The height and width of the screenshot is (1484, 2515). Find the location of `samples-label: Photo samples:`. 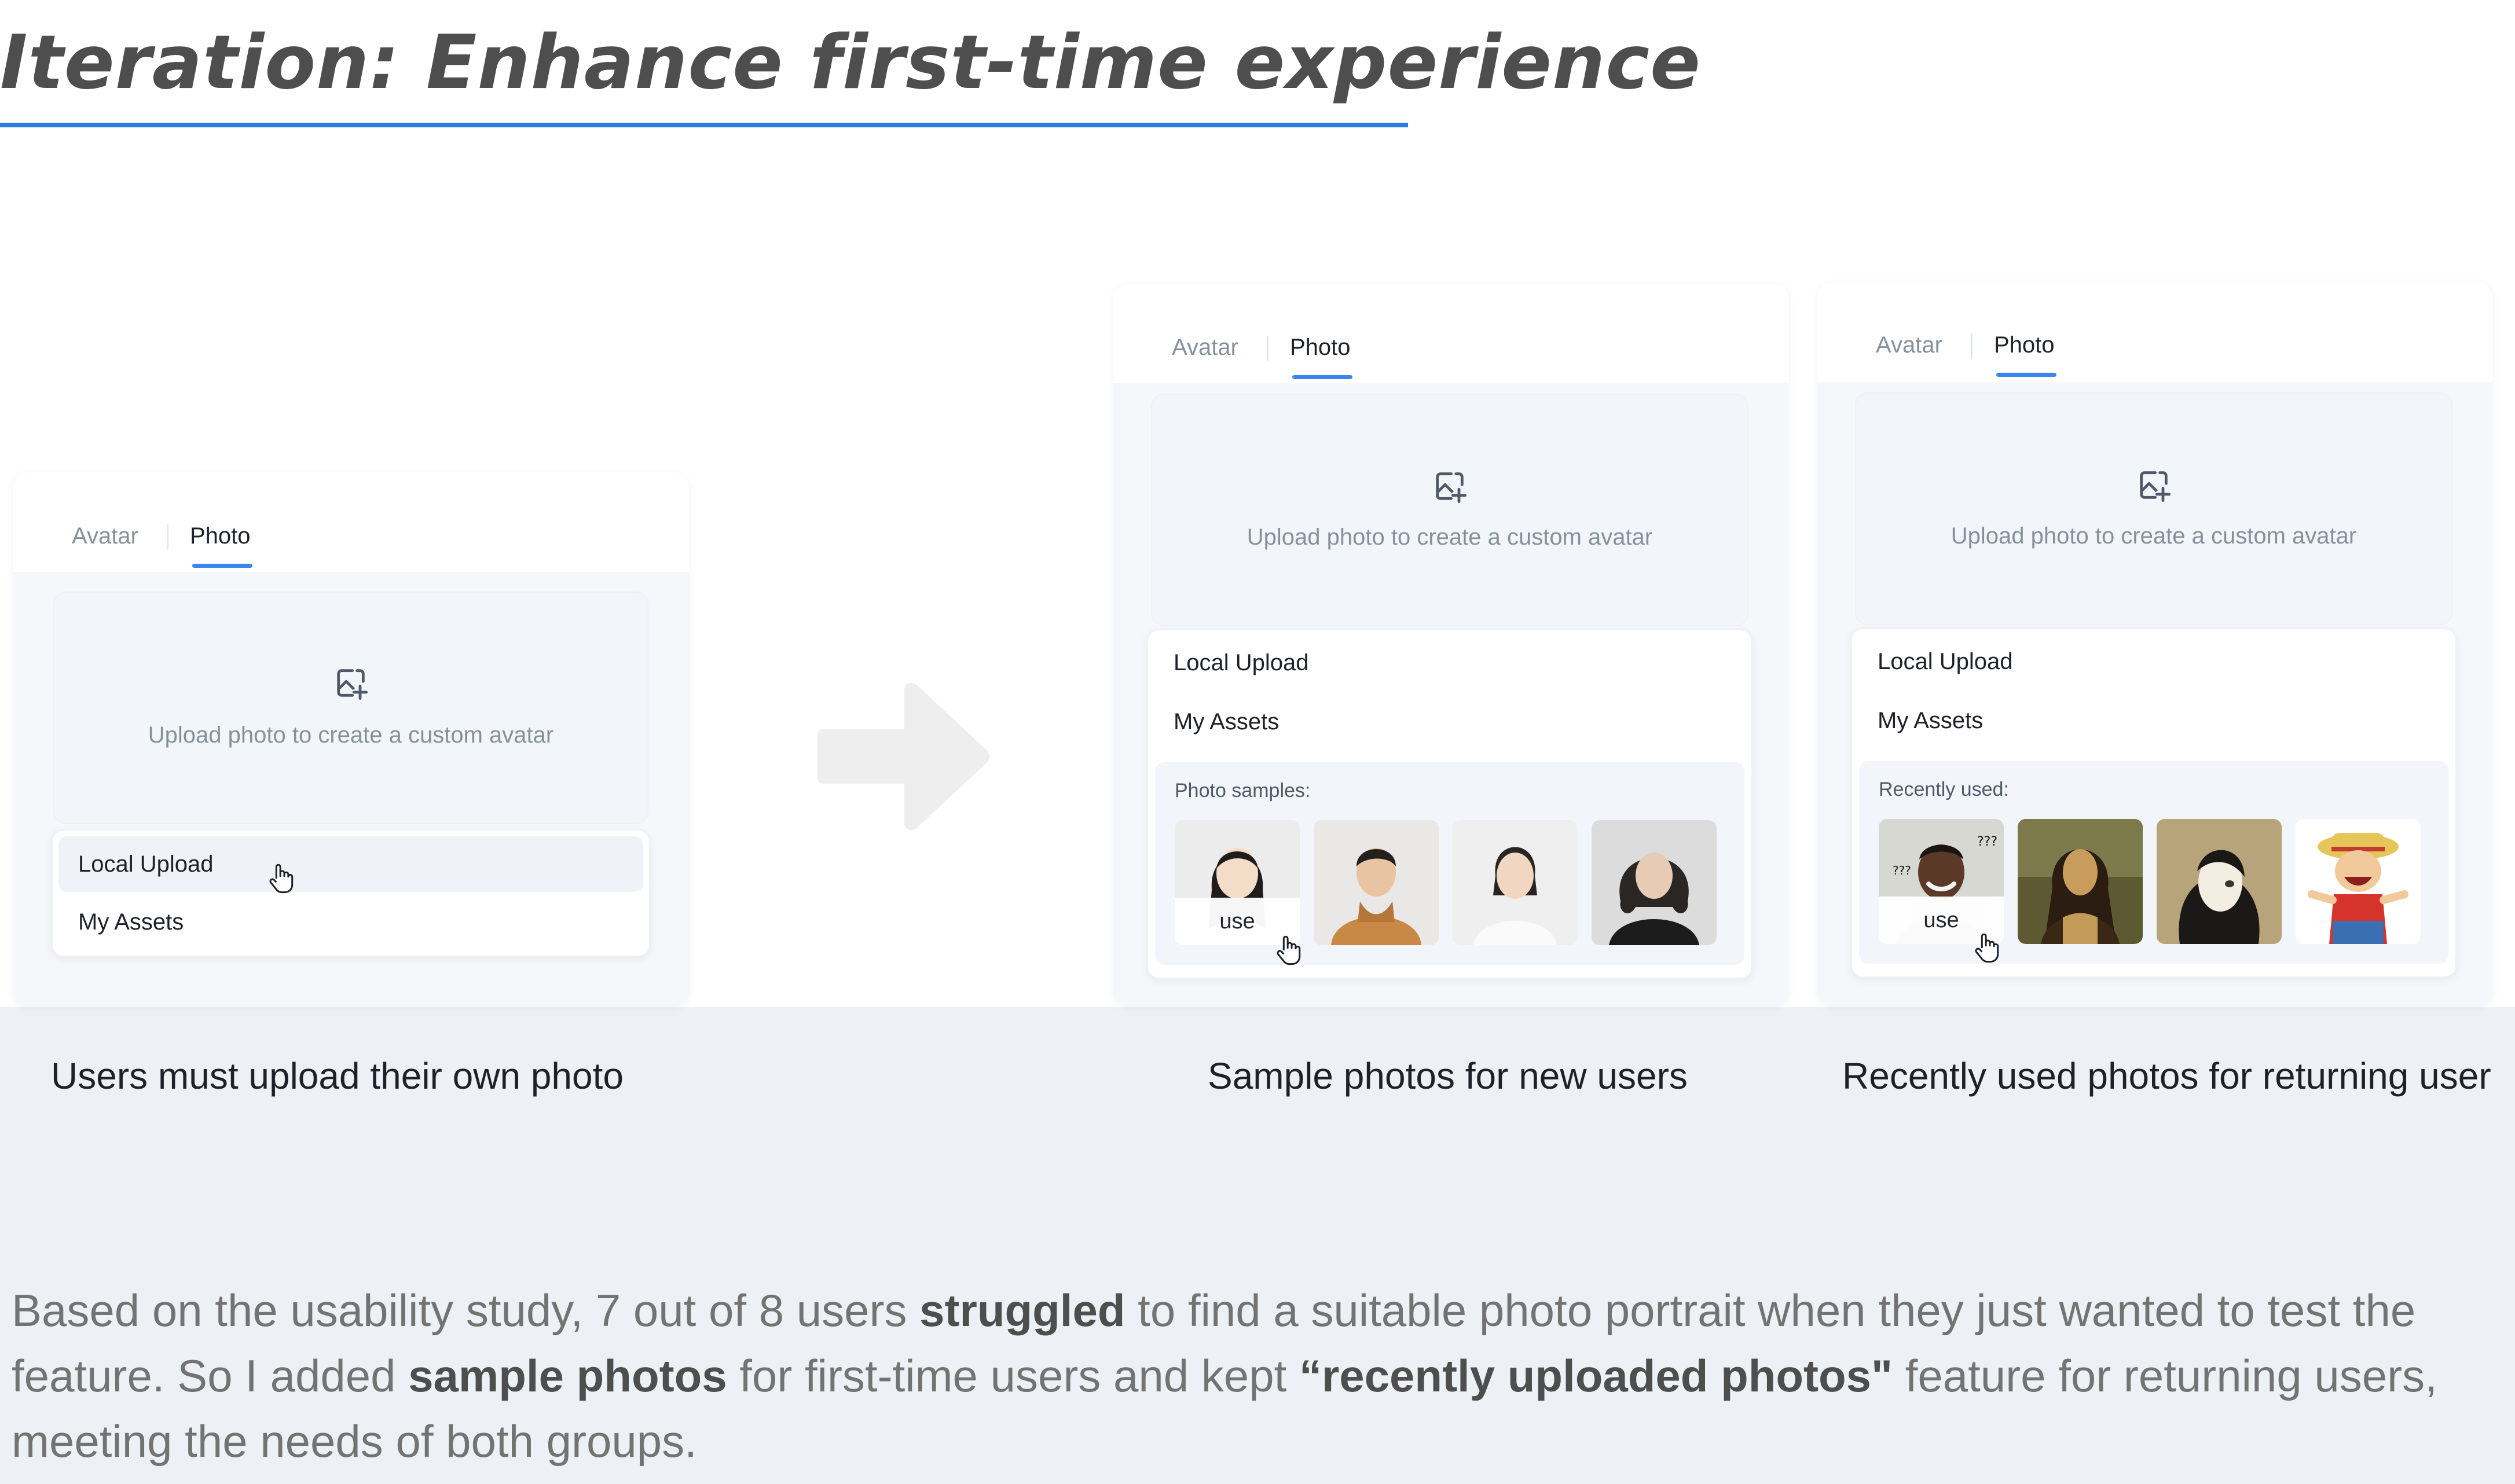

samples-label: Photo samples: is located at coordinates (1243, 791).